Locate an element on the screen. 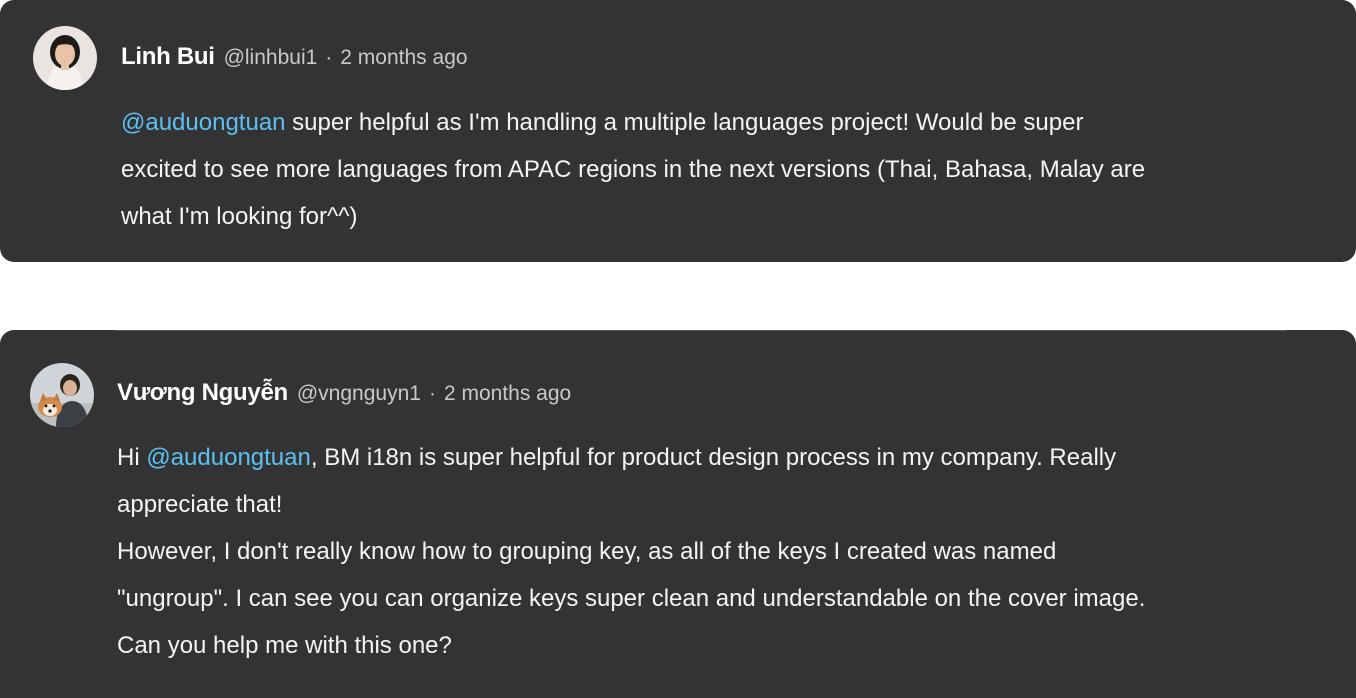  comment-line: appreciate that! is located at coordinates (200, 504).